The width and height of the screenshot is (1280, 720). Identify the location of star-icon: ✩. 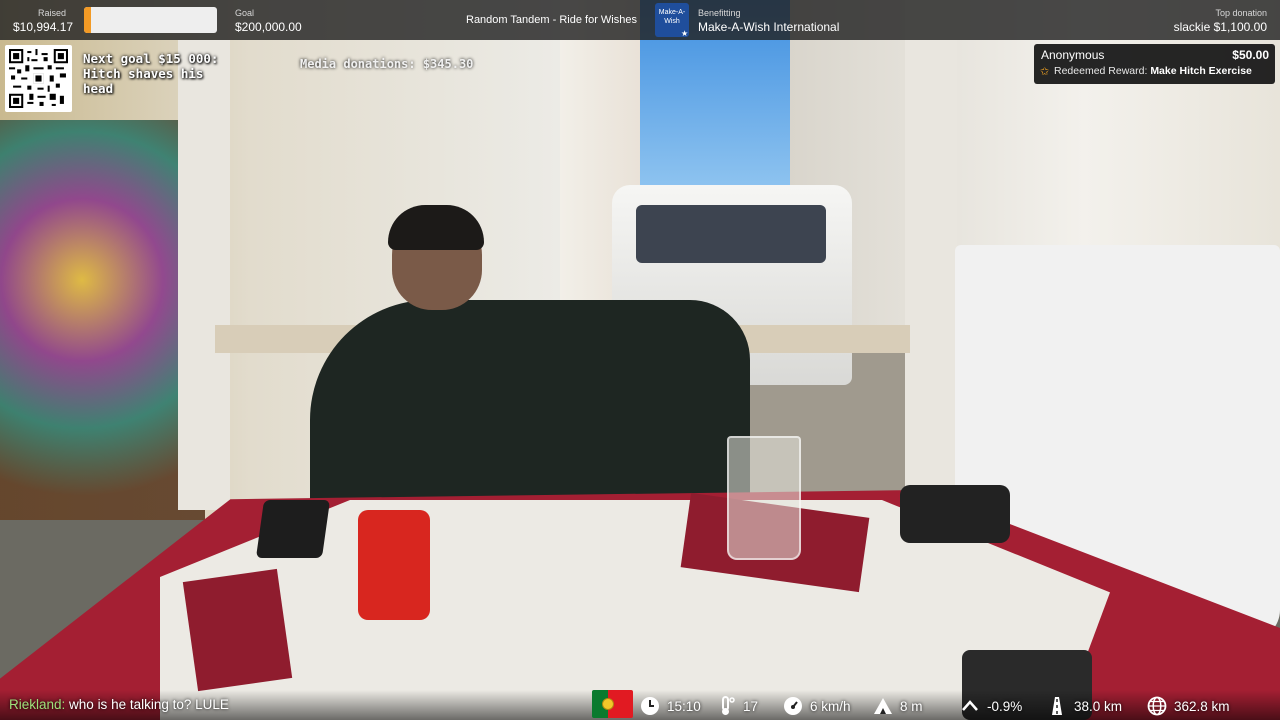
(1045, 72).